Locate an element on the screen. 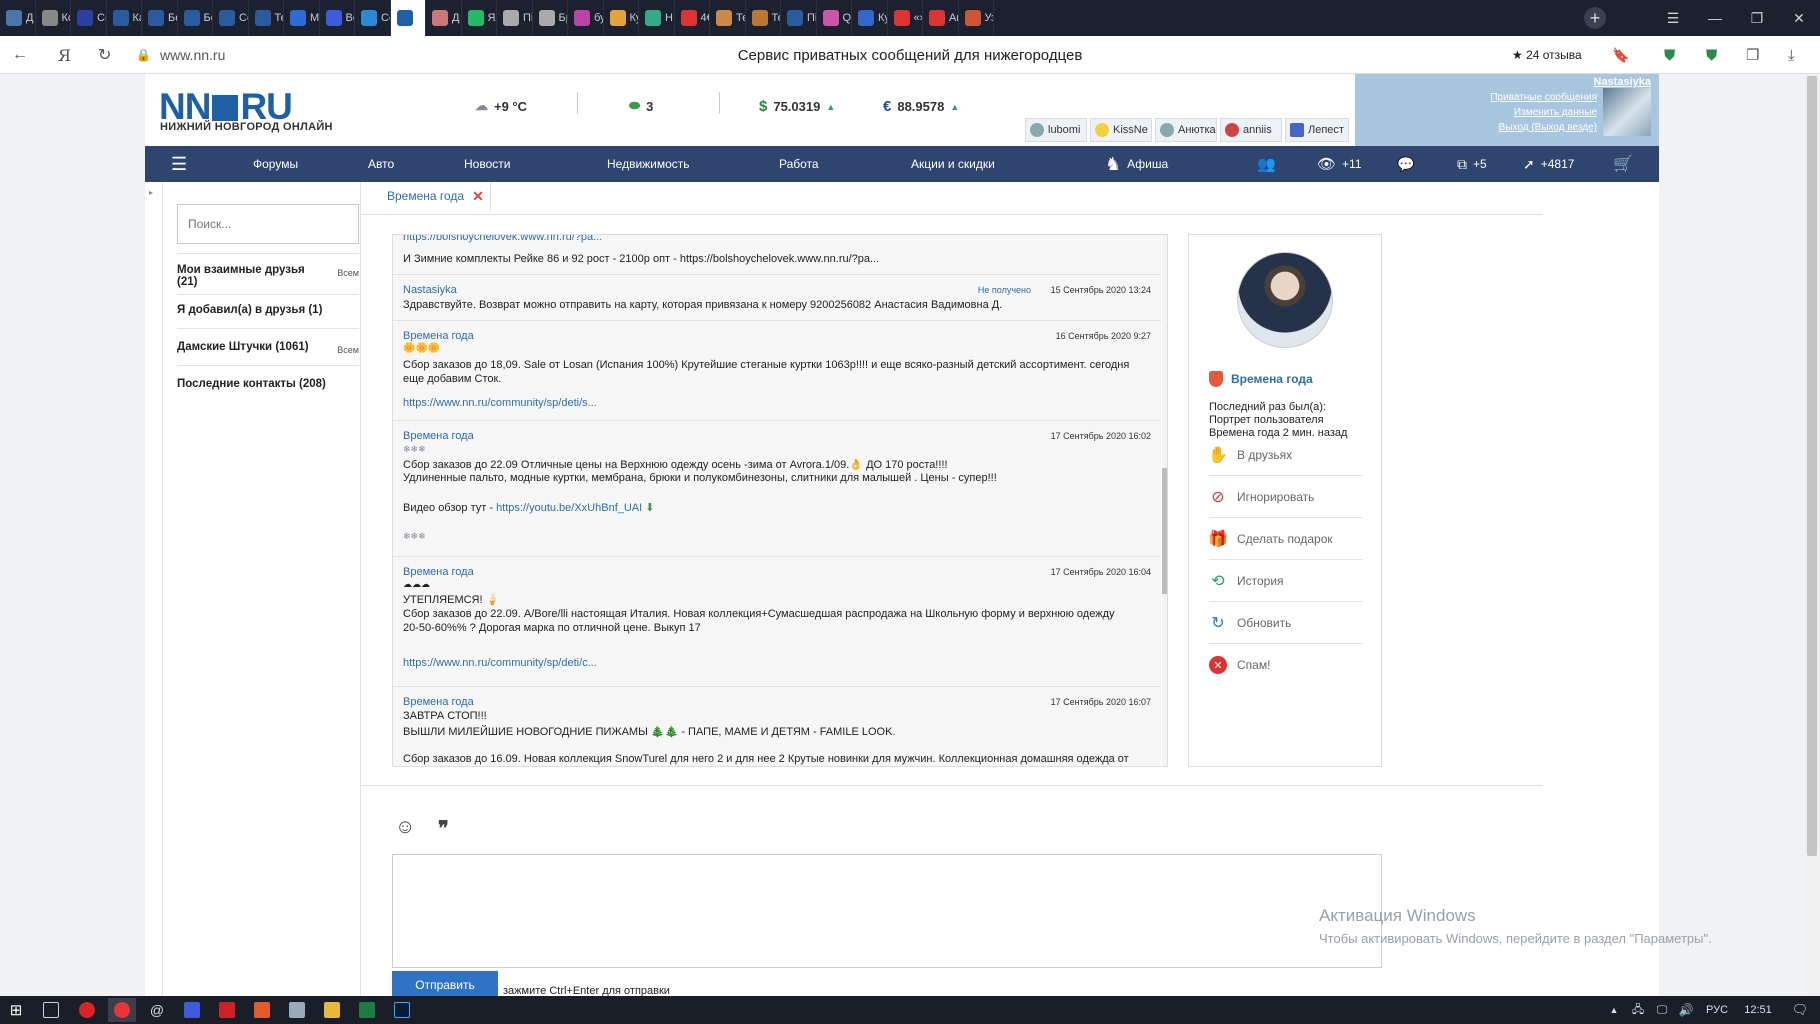 Image resolution: width=1820 pixels, height=1024 pixels. browser-tab: Н is located at coordinates (657, 18).